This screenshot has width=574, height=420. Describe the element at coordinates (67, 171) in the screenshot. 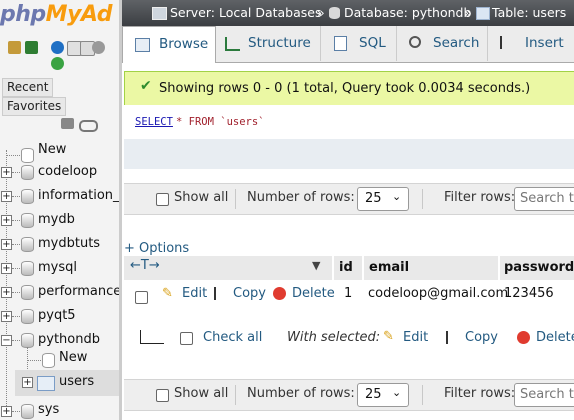

I see `tree-item-codeloop: codeloop` at that location.